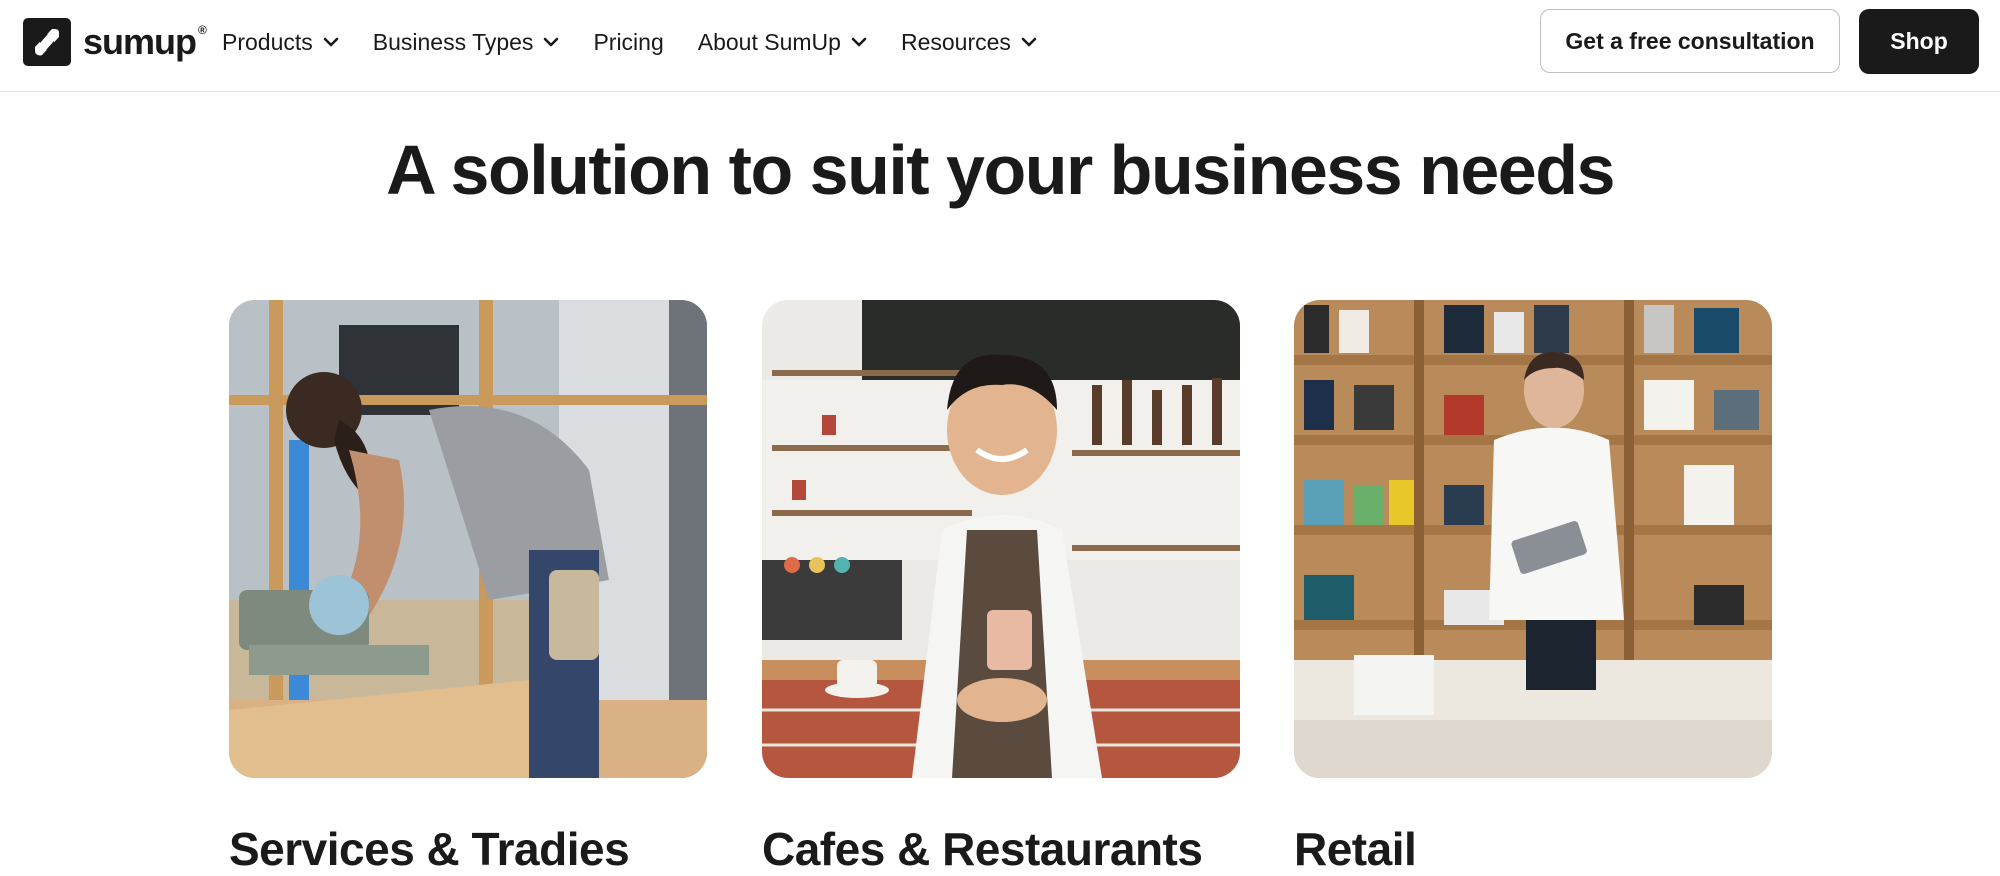 Image resolution: width=2000 pixels, height=876 pixels. I want to click on card-image-tradie, so click(468, 539).